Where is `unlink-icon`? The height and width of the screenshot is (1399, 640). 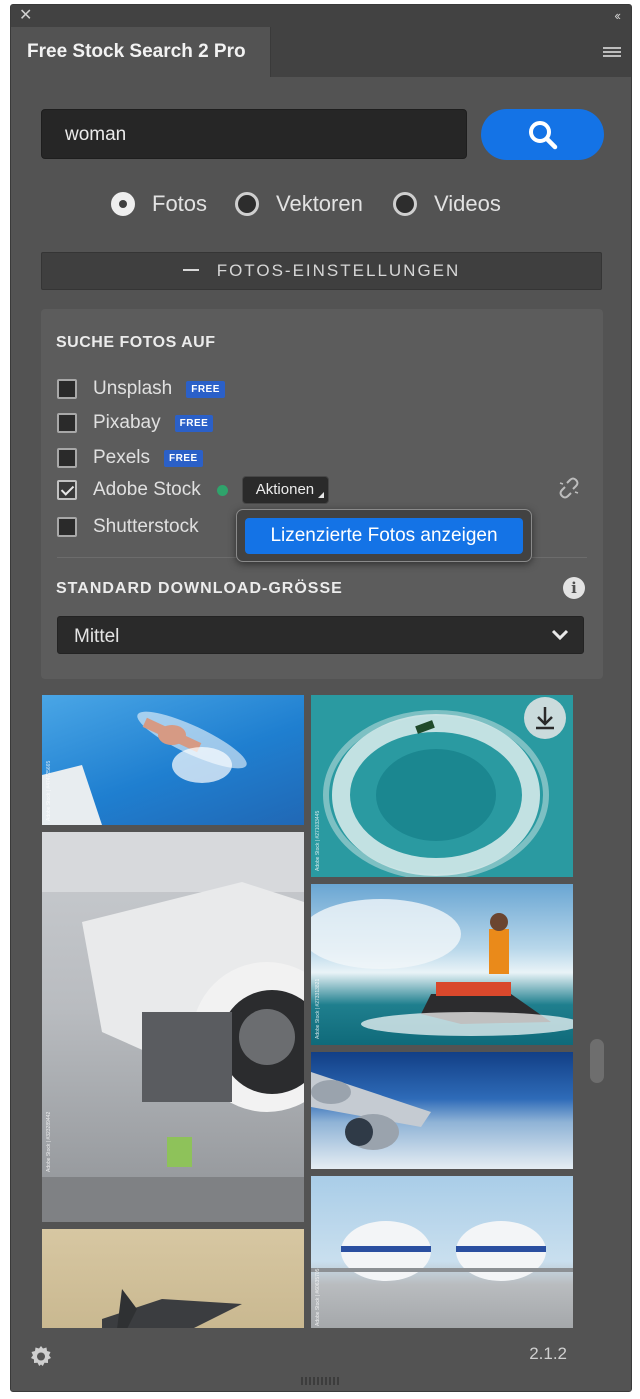 unlink-icon is located at coordinates (569, 488).